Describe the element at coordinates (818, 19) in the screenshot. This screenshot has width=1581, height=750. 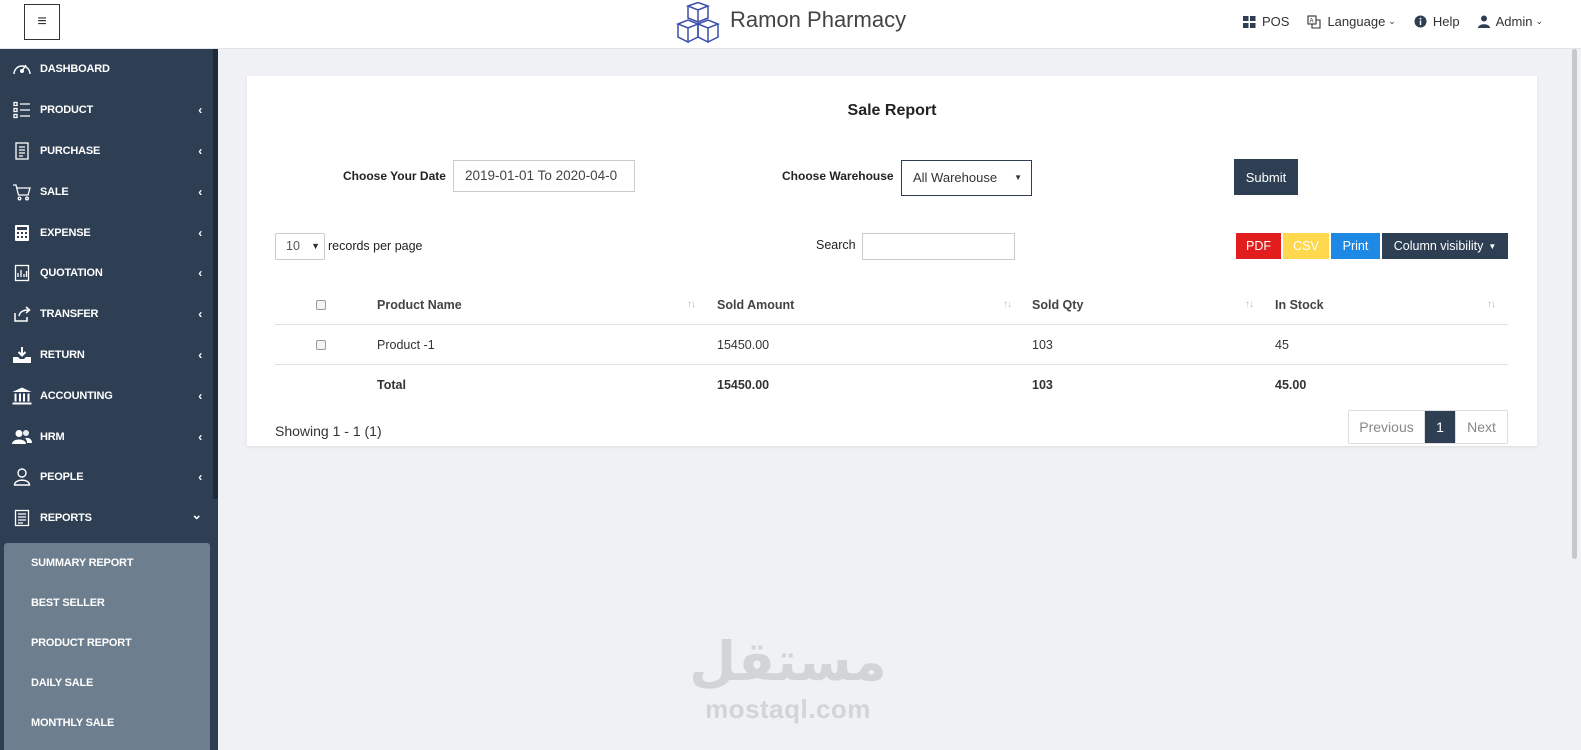
I see `brand-name: Ramon Pharmacy` at that location.